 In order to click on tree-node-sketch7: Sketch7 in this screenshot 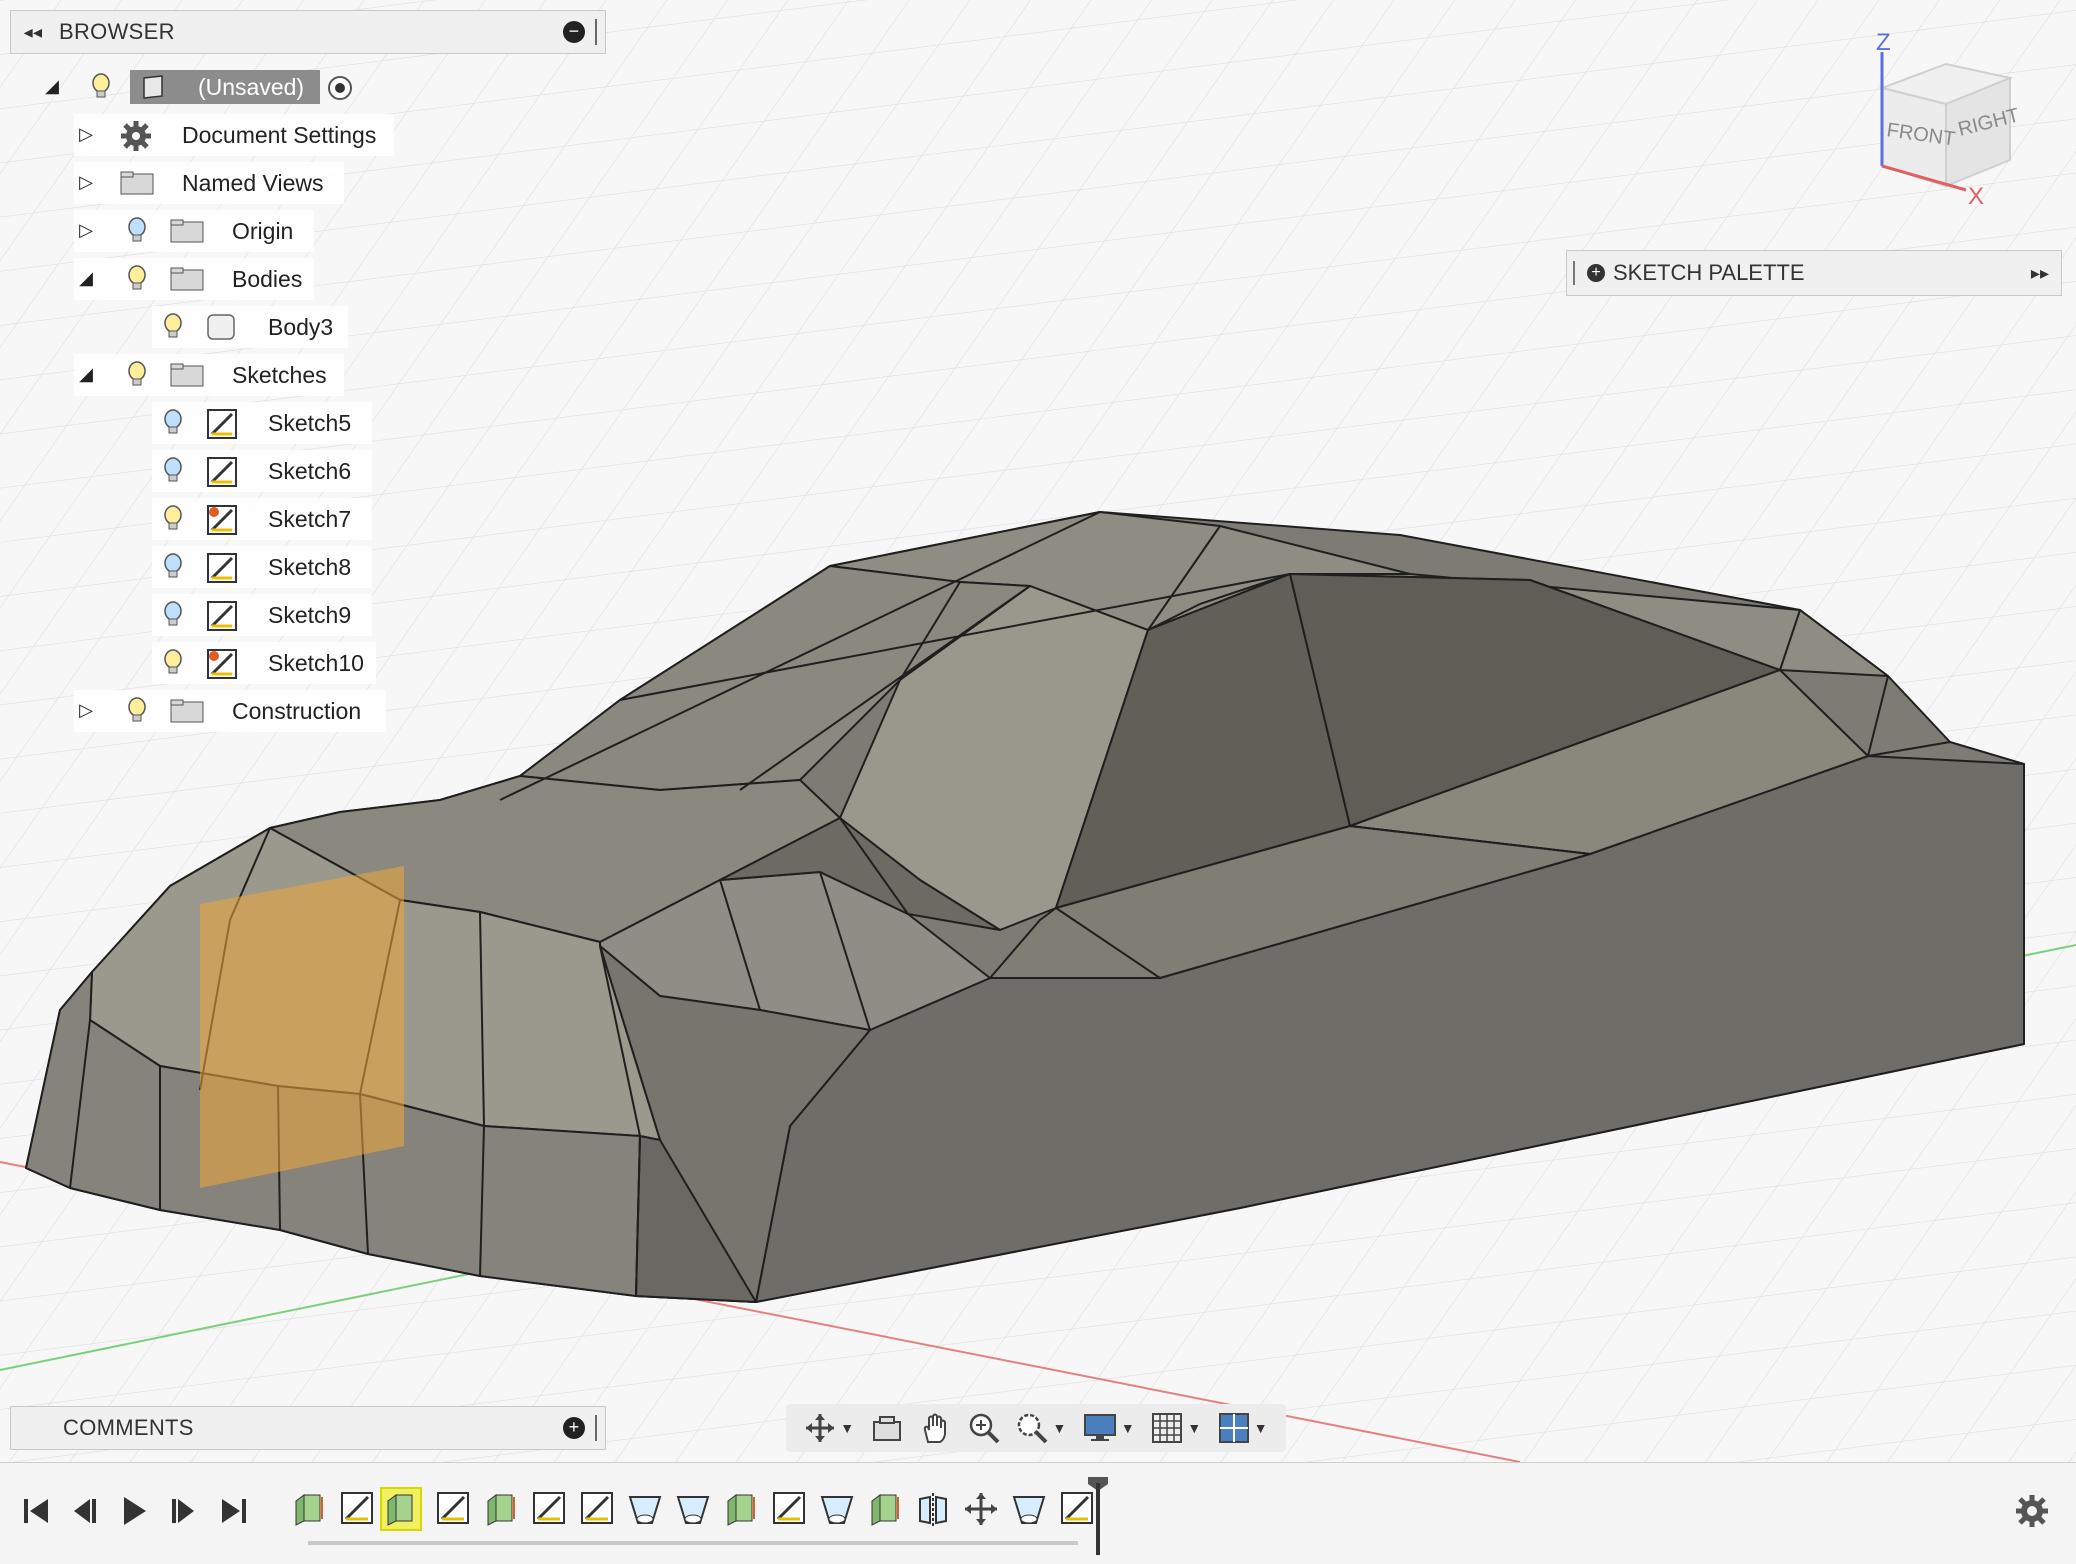, I will do `click(262, 519)`.